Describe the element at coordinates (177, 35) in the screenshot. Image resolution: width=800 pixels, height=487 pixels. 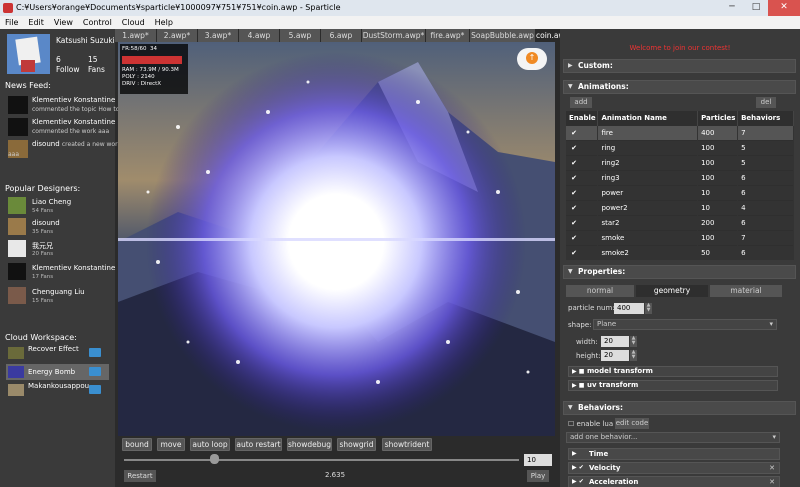
I see `tab-2: 2.awp*` at that location.